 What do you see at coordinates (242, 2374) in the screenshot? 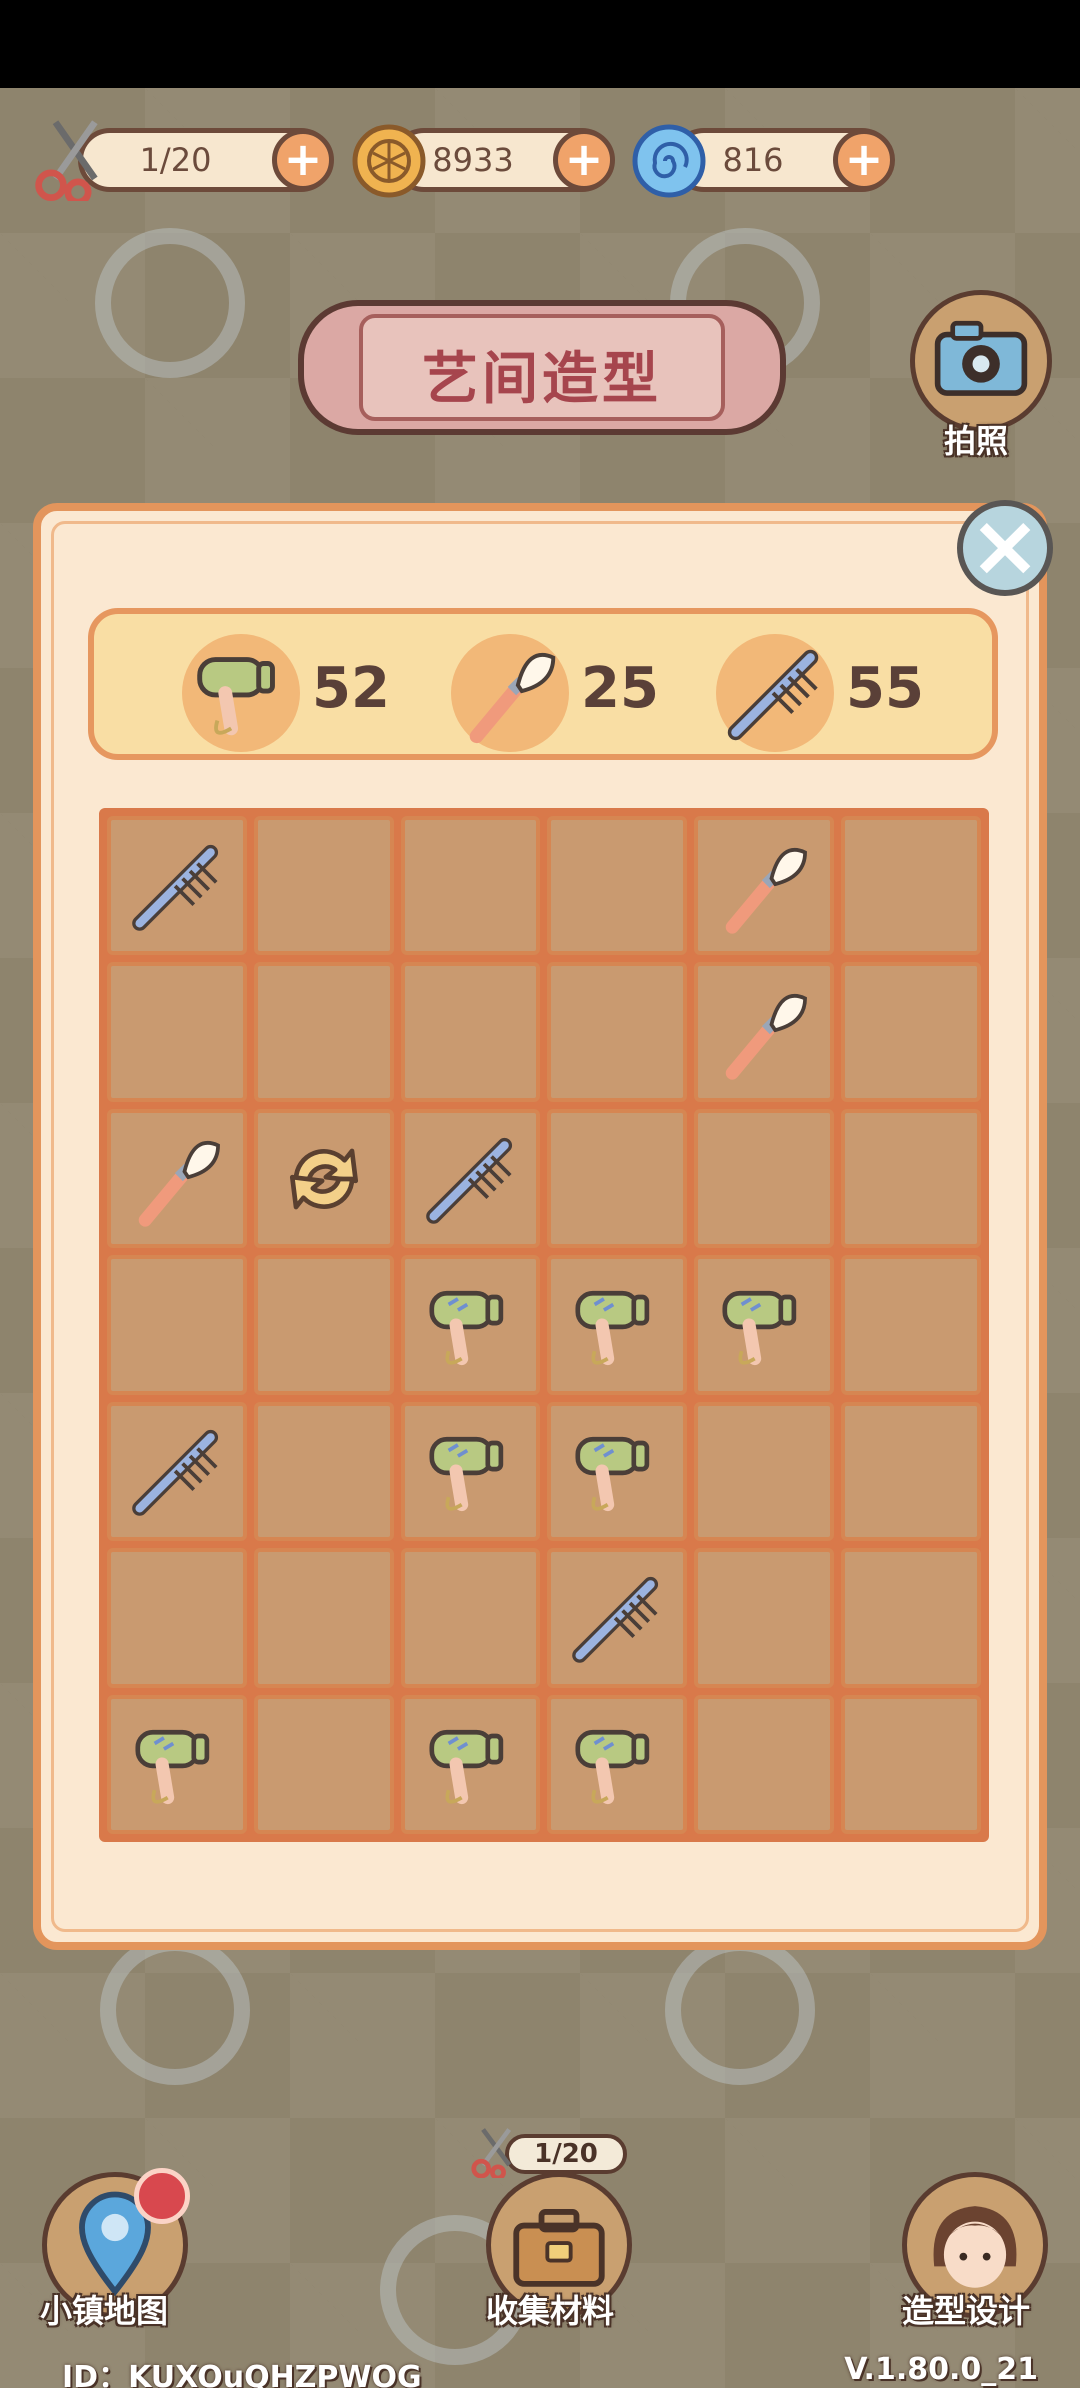
I see `player-id: ID：KUXOuQHZPWOG` at bounding box center [242, 2374].